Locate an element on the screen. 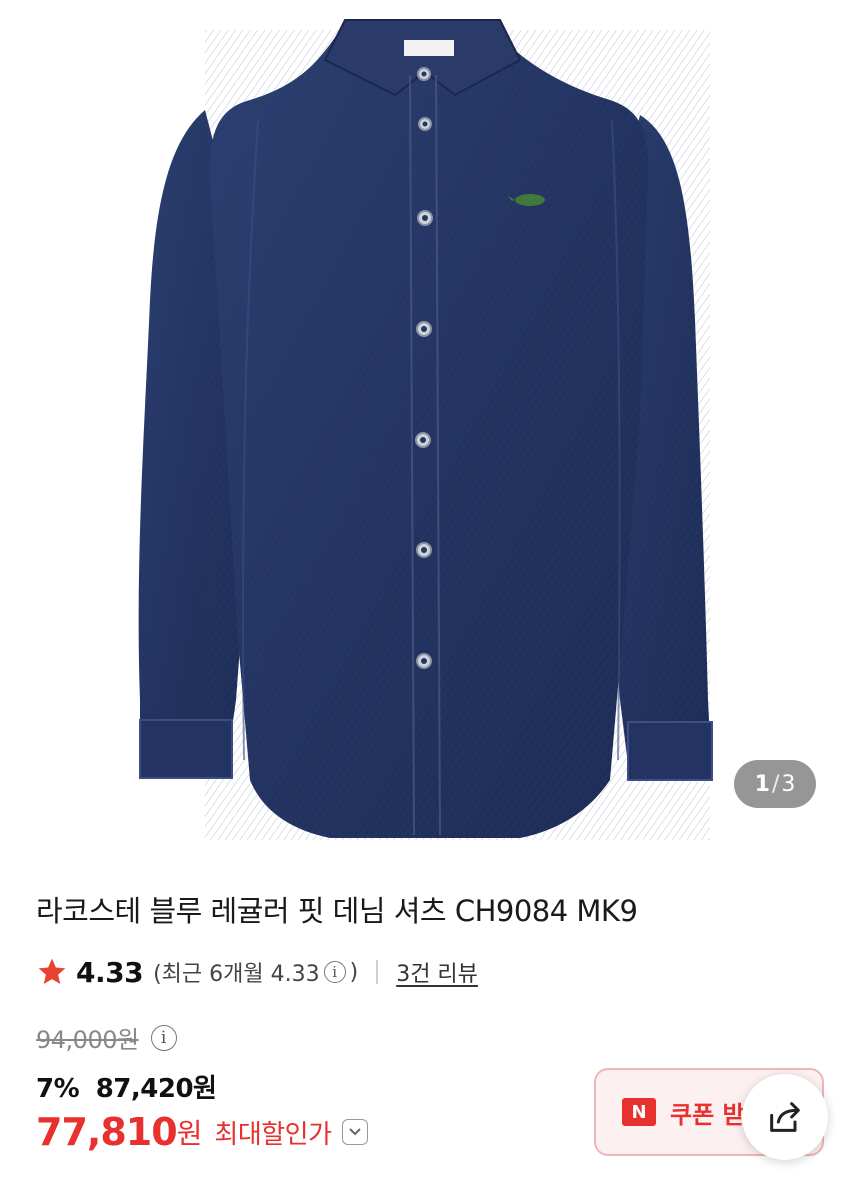 The image size is (850, 1179). share-icon is located at coordinates (785, 1117).